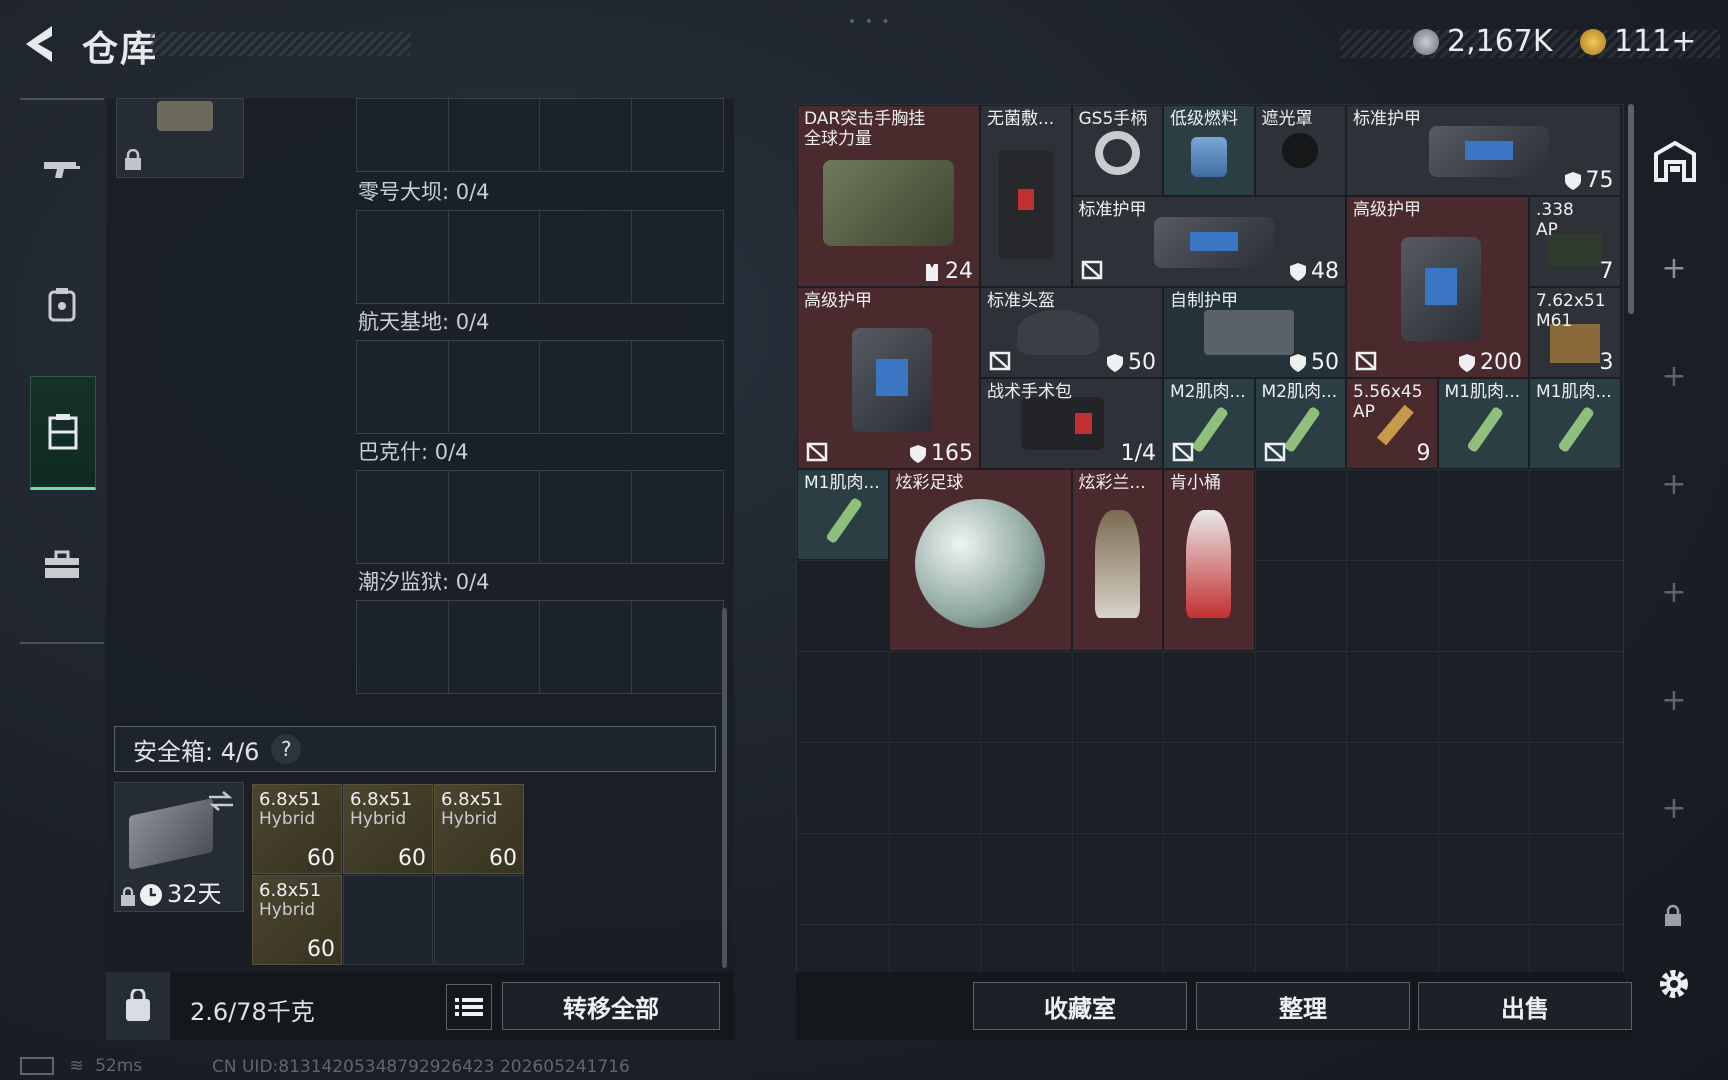 Image resolution: width=1728 pixels, height=1080 pixels. I want to click on location-label-0: 零号大坝: 0/4, so click(424, 192).